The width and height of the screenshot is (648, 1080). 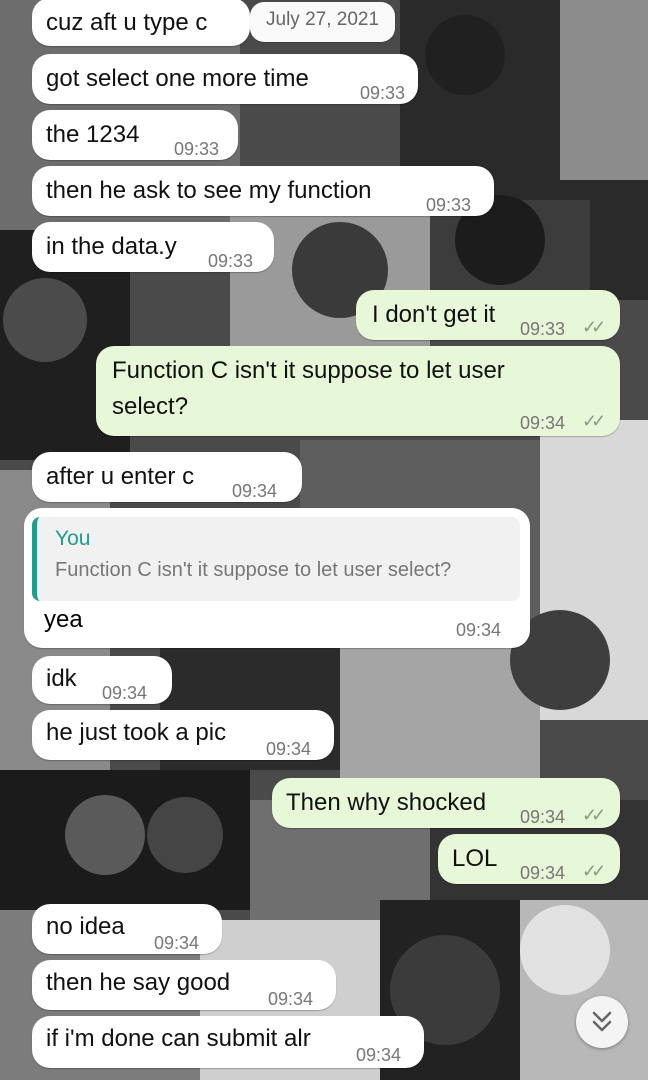 What do you see at coordinates (136, 732) in the screenshot?
I see `message-text: he just took a pic` at bounding box center [136, 732].